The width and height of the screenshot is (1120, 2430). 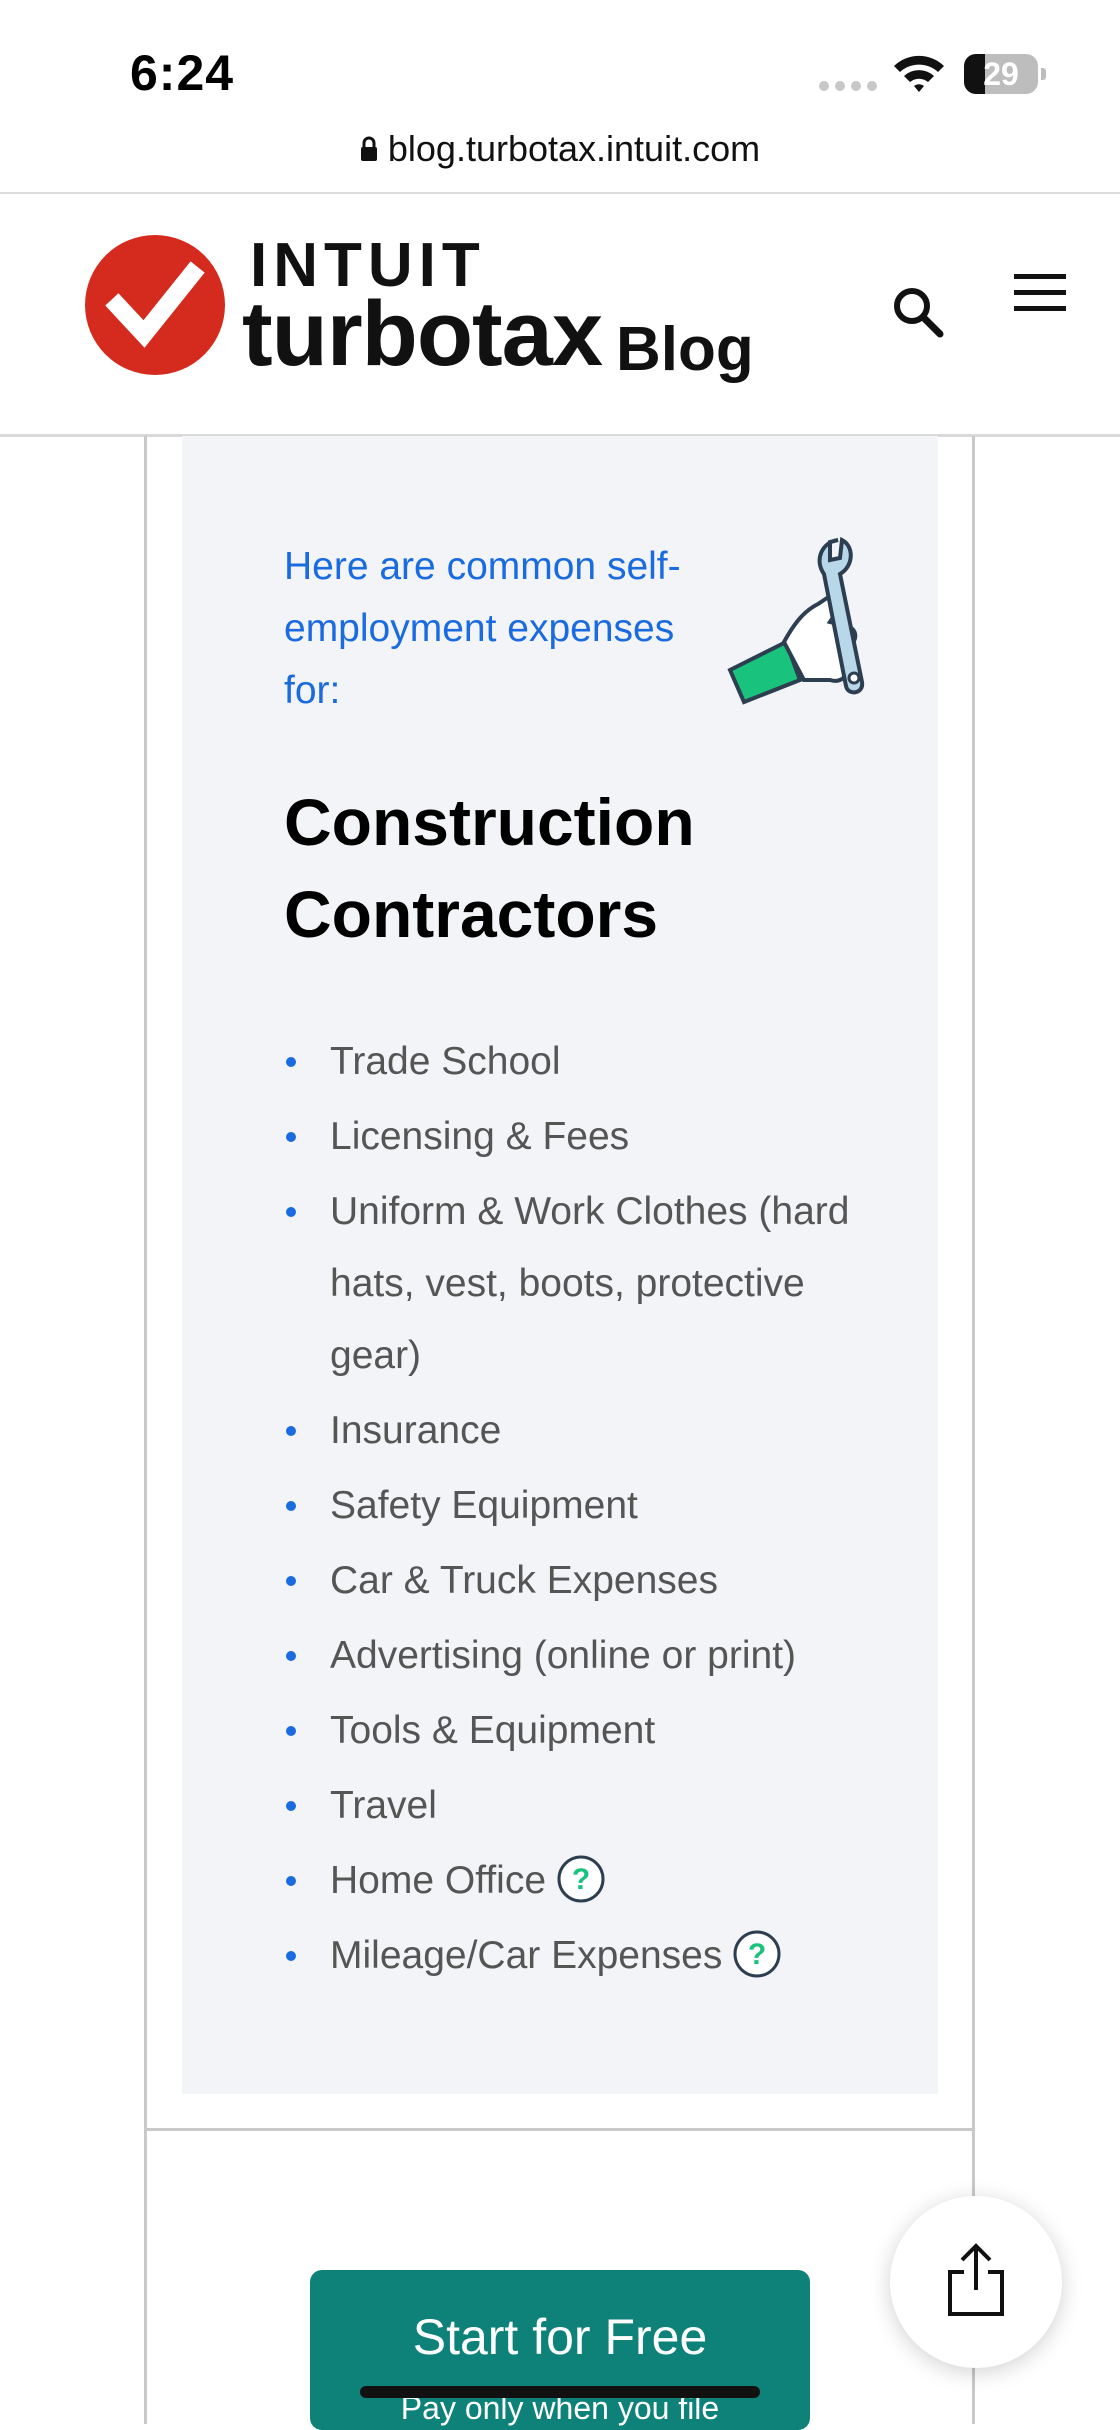 What do you see at coordinates (560, 2337) in the screenshot?
I see `cta-label: Start for Free` at bounding box center [560, 2337].